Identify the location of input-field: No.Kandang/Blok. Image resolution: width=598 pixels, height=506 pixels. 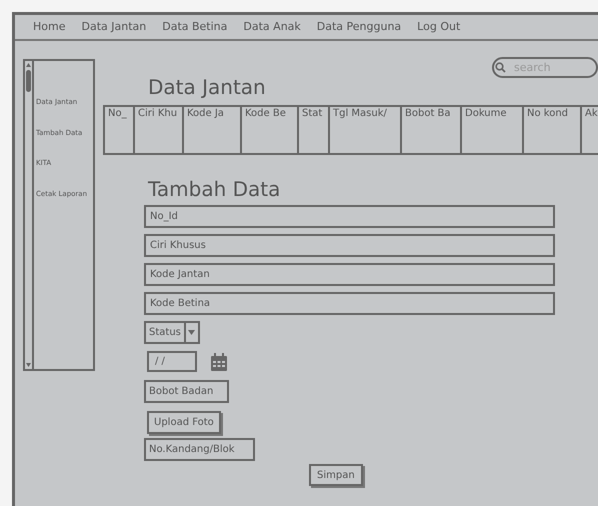
(199, 449).